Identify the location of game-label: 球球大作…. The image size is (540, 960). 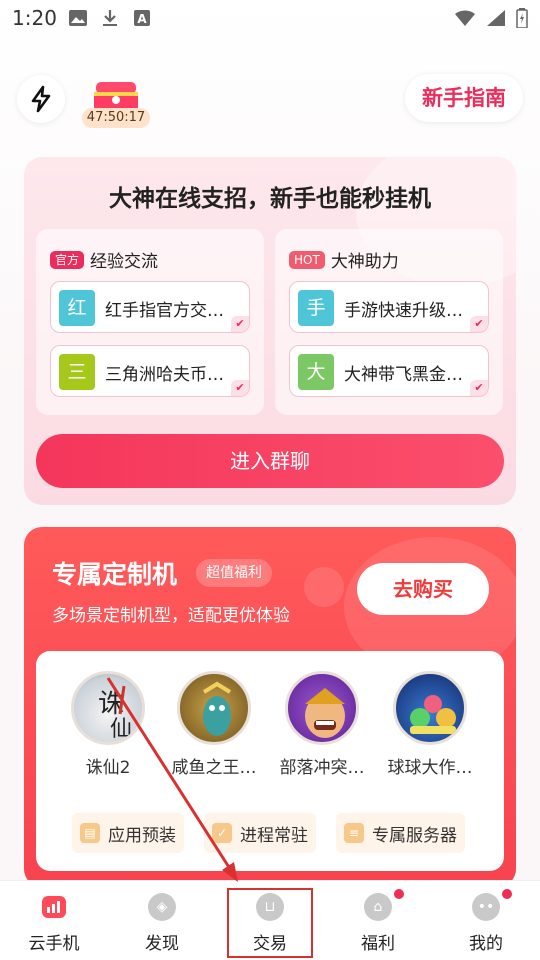
(430, 768).